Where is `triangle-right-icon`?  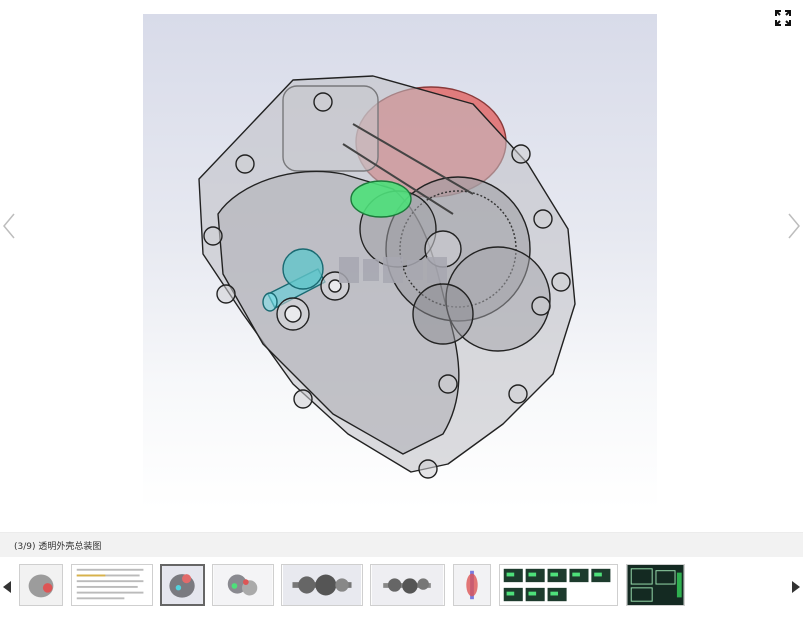
triangle-right-icon is located at coordinates (796, 587).